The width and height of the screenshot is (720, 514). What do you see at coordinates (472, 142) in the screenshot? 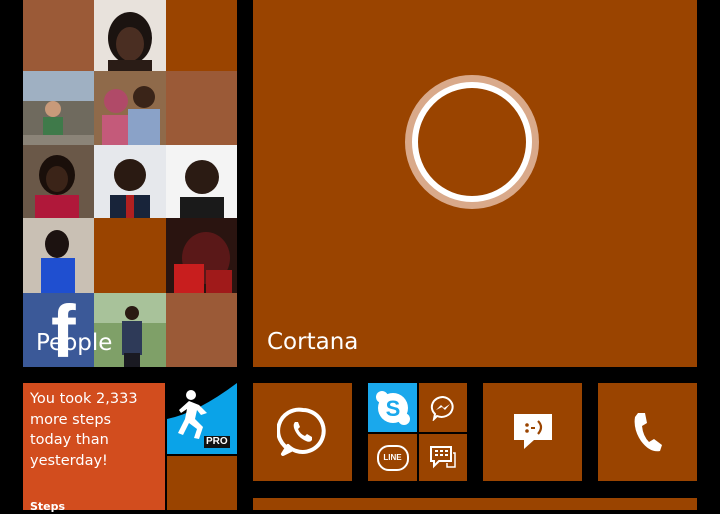
I see `cortana-ring-icon` at bounding box center [472, 142].